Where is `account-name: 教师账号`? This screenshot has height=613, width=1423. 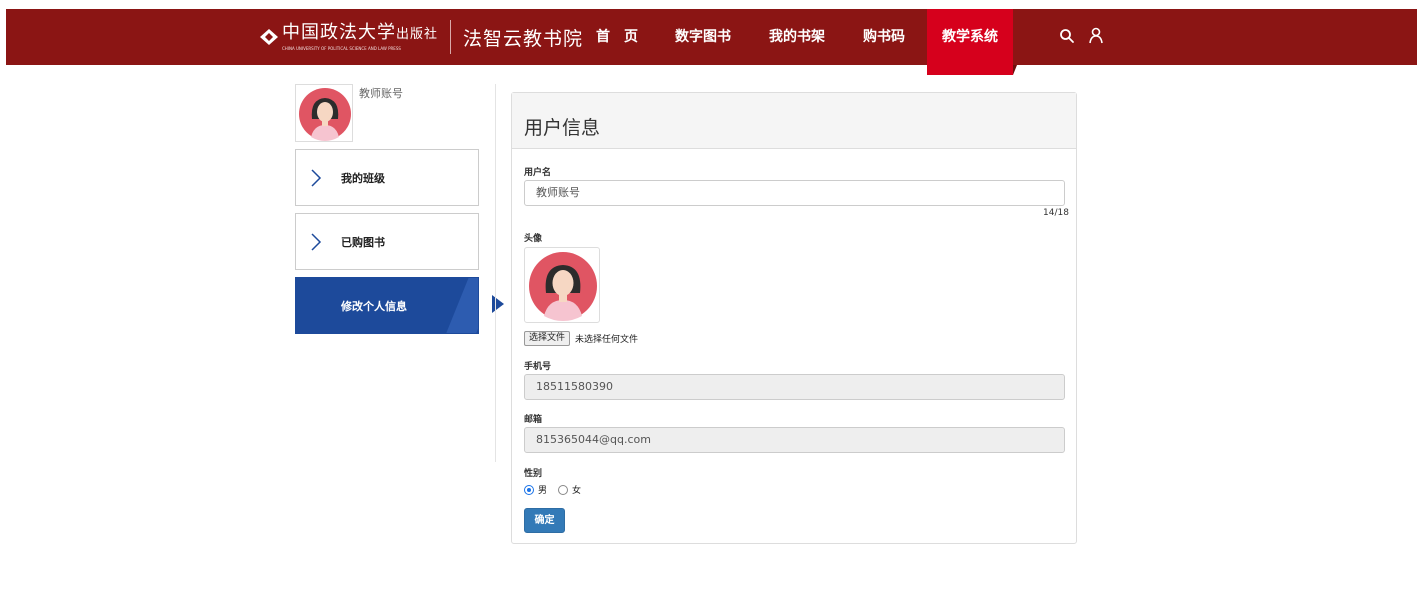
account-name: 教师账号 is located at coordinates (381, 93).